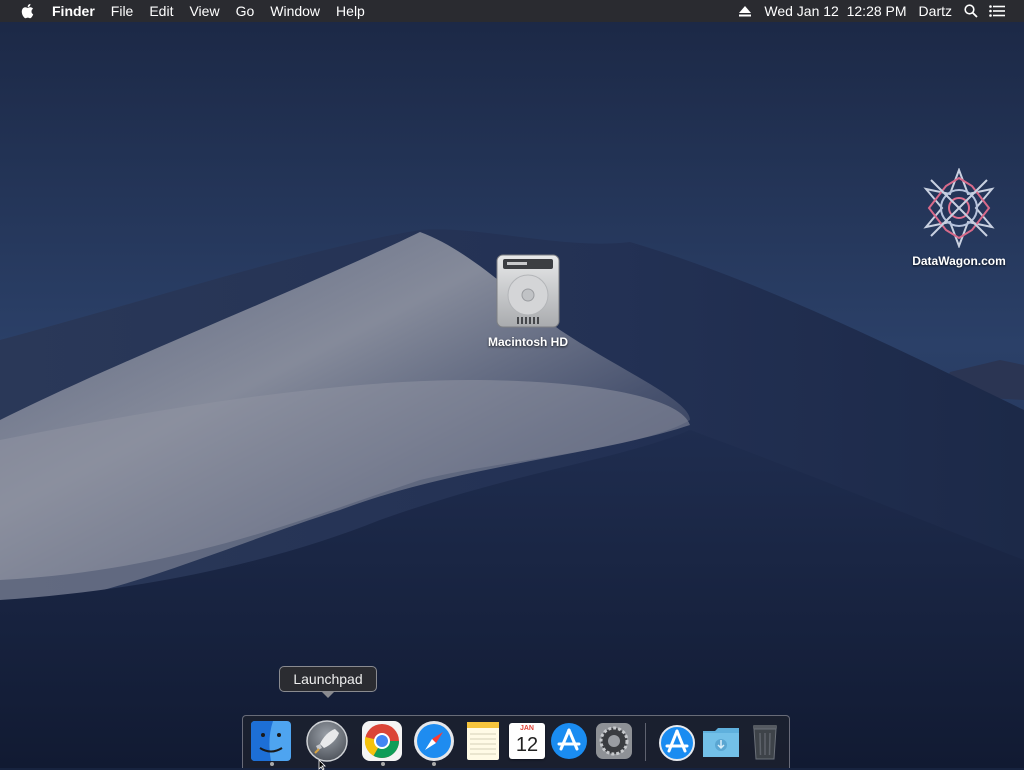 This screenshot has height=770, width=1024. I want to click on calendar-day: 12, so click(527, 745).